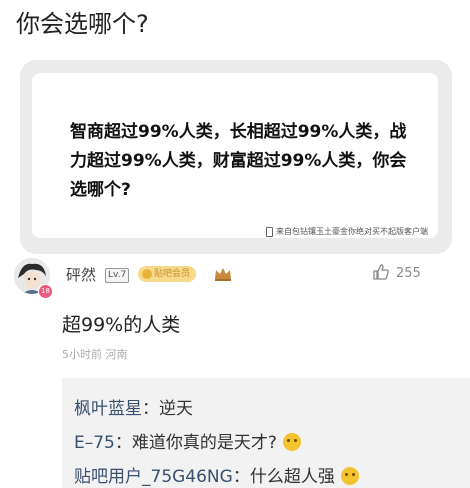  What do you see at coordinates (117, 275) in the screenshot?
I see `level-badge: Lv.7` at bounding box center [117, 275].